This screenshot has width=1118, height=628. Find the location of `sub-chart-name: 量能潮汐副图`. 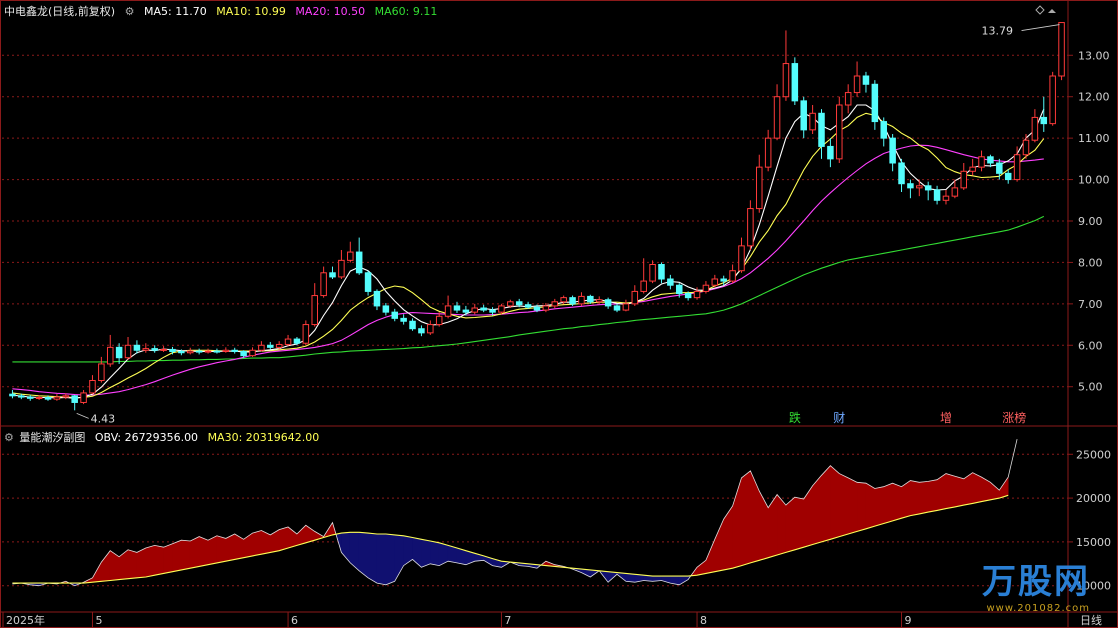

sub-chart-name: 量能潮汐副图 is located at coordinates (52, 437).